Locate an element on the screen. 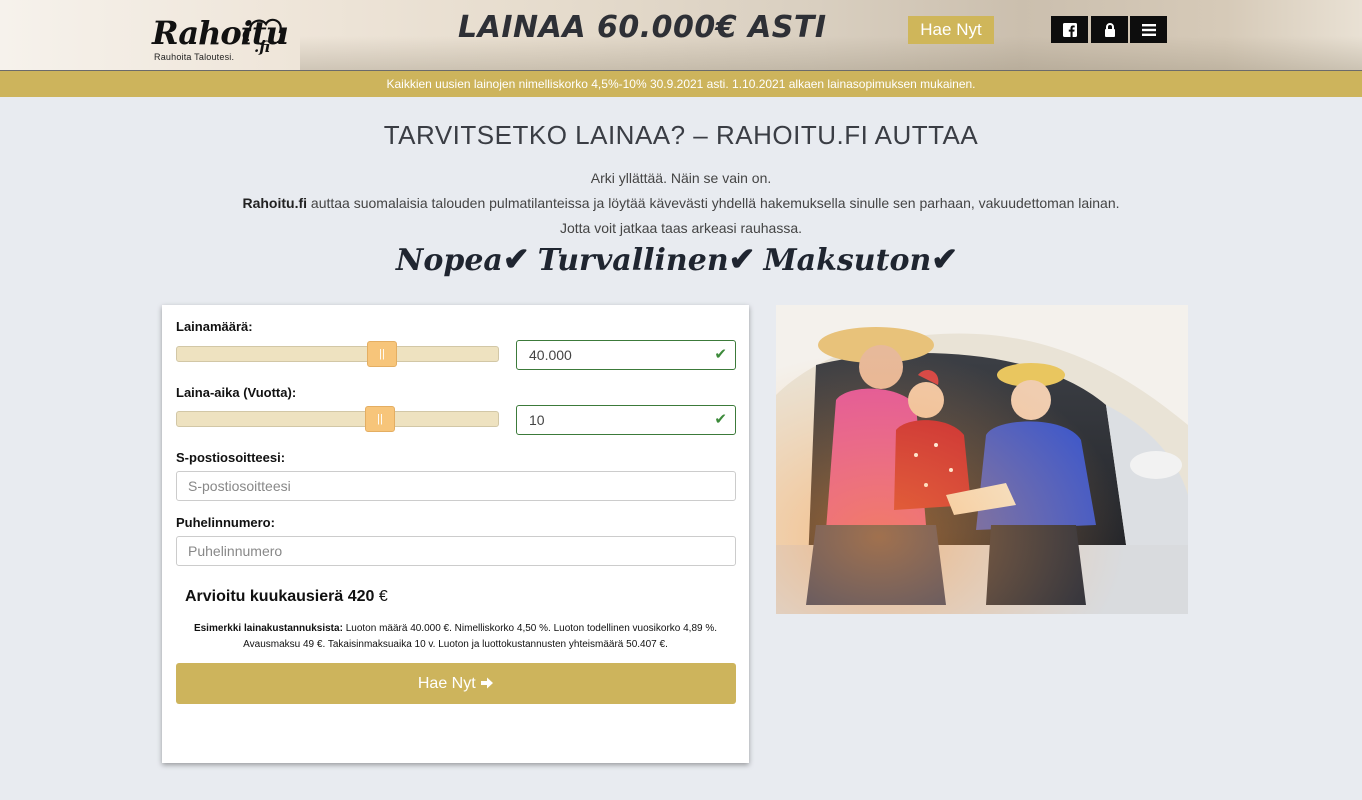  login-button is located at coordinates (1109, 29).